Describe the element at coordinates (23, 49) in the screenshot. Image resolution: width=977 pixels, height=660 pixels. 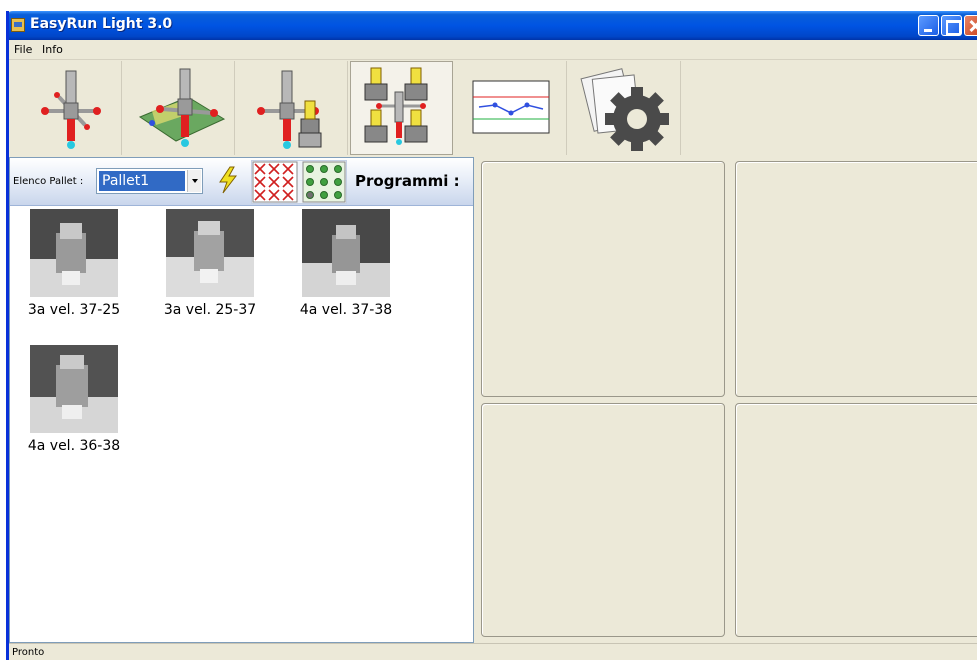
I see `menu-file: File` at that location.